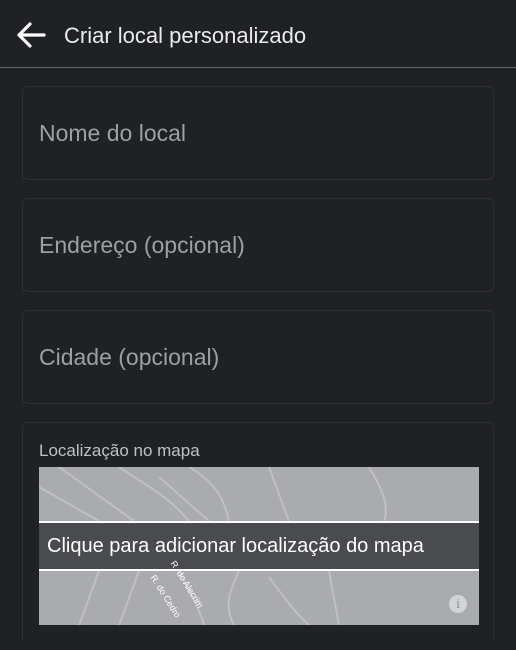 This screenshot has width=516, height=650. I want to click on page-title: Criar local personalizado, so click(185, 35).